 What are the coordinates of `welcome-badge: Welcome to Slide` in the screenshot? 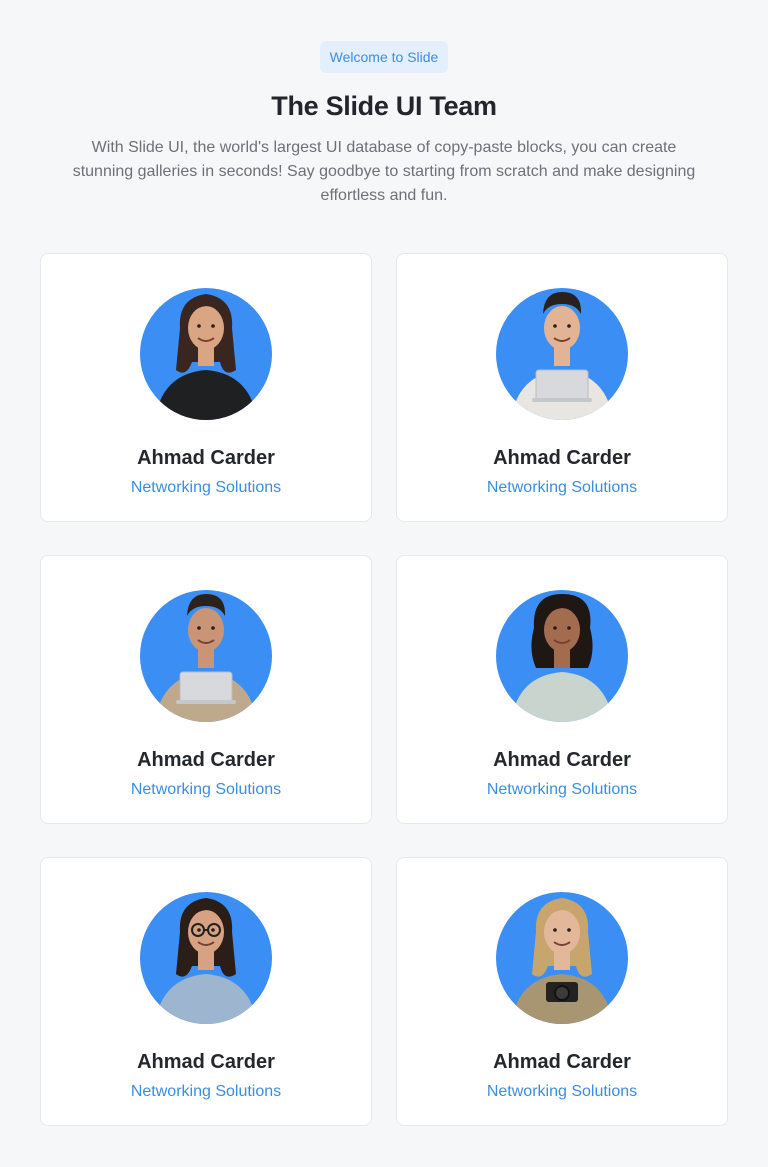 It's located at (384, 57).